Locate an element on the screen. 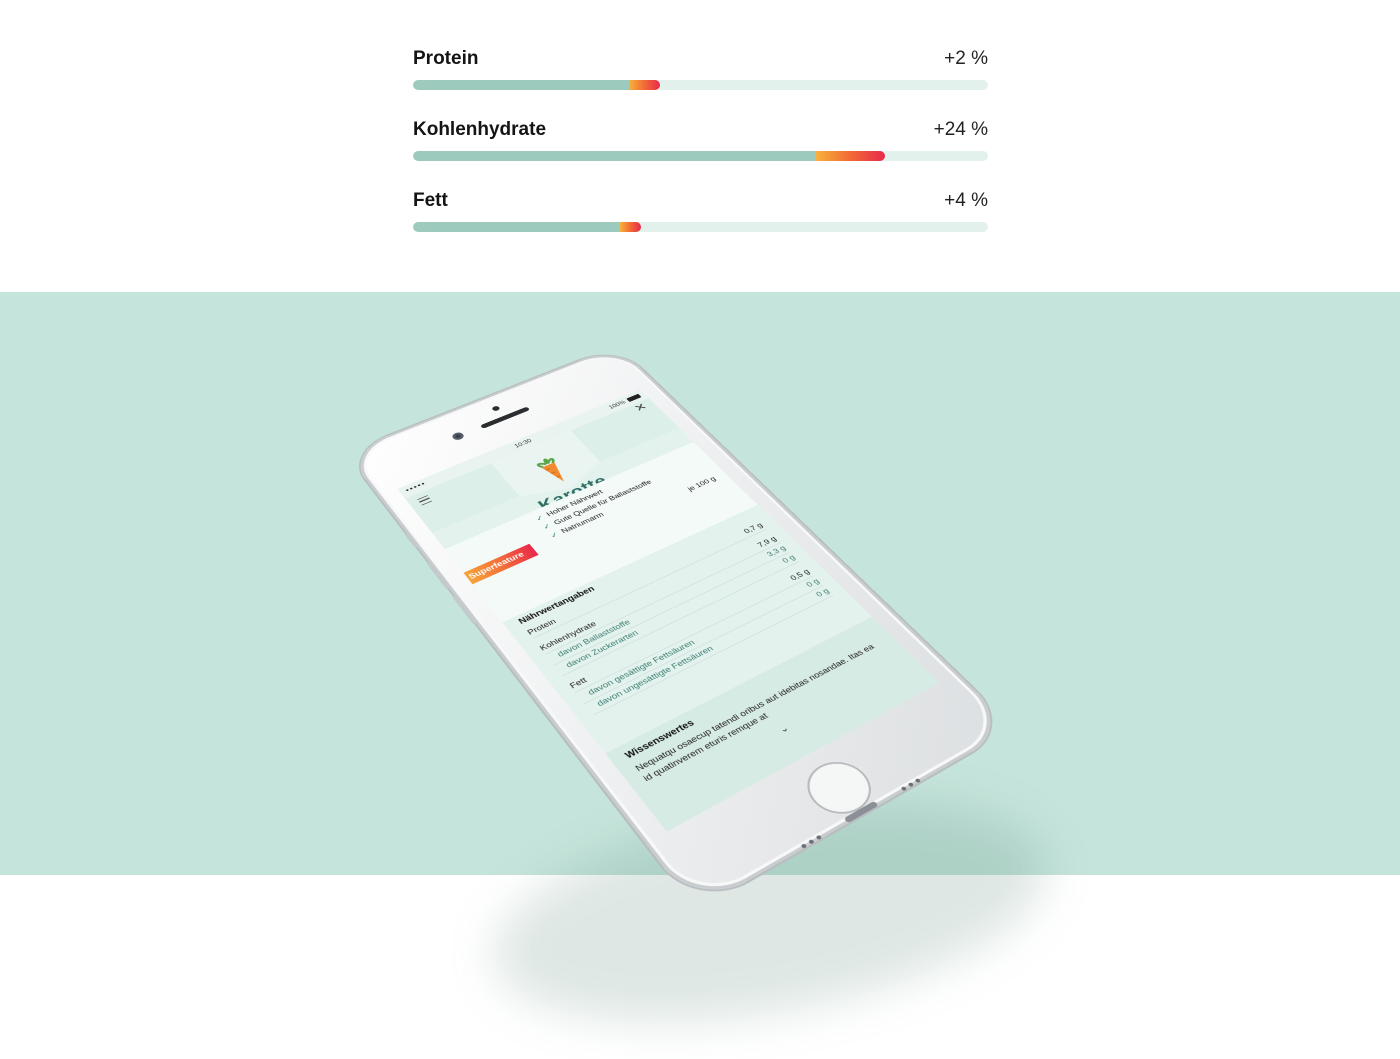 The height and width of the screenshot is (1059, 1400). stat-row-fett: Fett +4 % is located at coordinates (700, 224).